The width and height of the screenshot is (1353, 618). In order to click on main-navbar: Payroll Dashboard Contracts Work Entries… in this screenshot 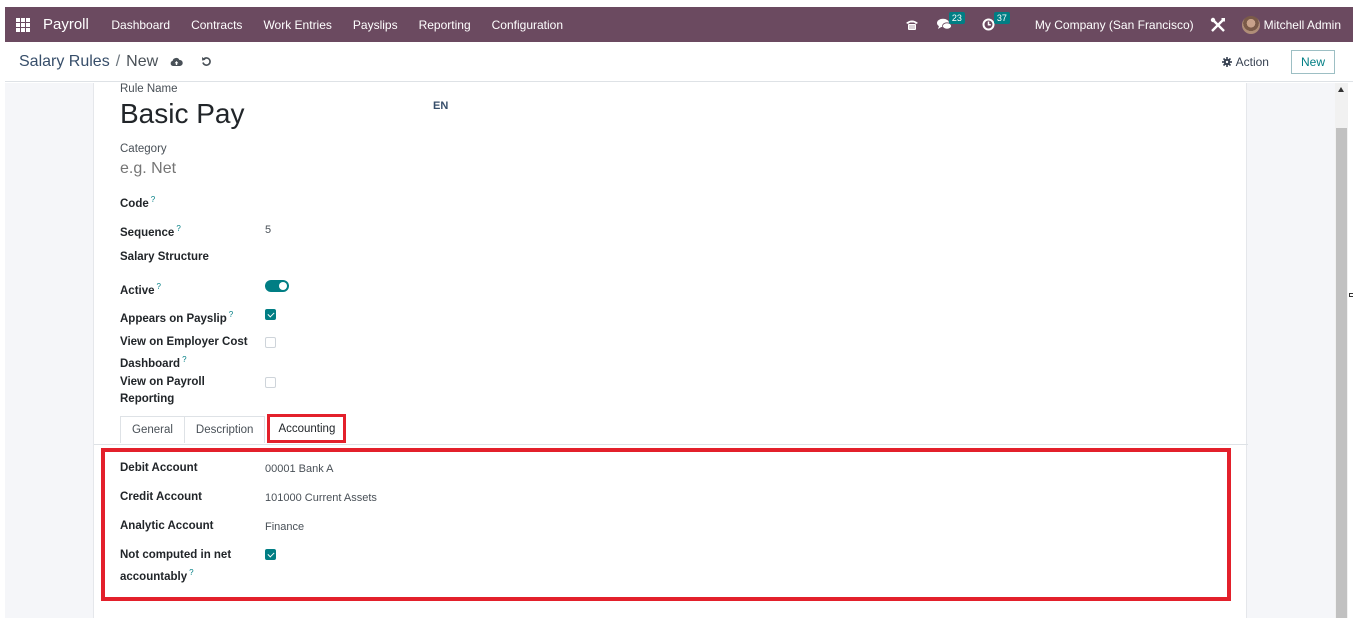, I will do `click(679, 24)`.